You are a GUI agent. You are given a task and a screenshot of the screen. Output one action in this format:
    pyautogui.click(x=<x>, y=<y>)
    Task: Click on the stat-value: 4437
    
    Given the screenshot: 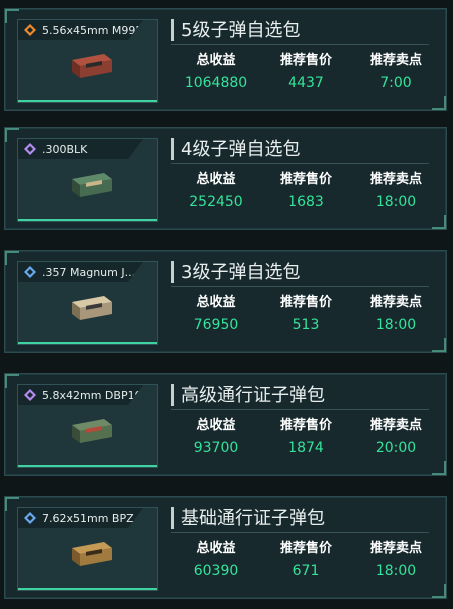 What is the action you would take?
    pyautogui.click(x=306, y=83)
    